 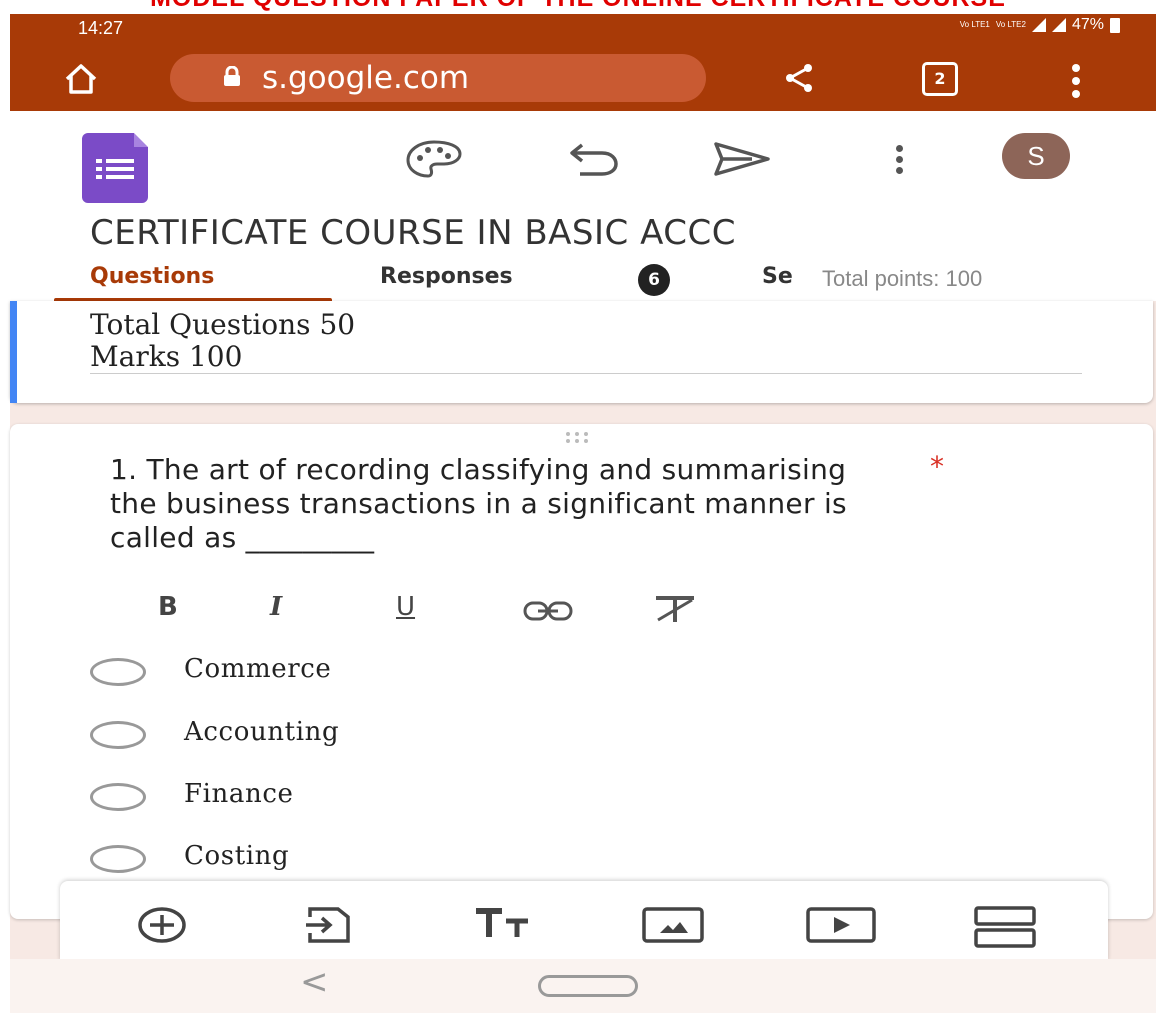 What do you see at coordinates (258, 669) in the screenshot?
I see `option-label: Commerce` at bounding box center [258, 669].